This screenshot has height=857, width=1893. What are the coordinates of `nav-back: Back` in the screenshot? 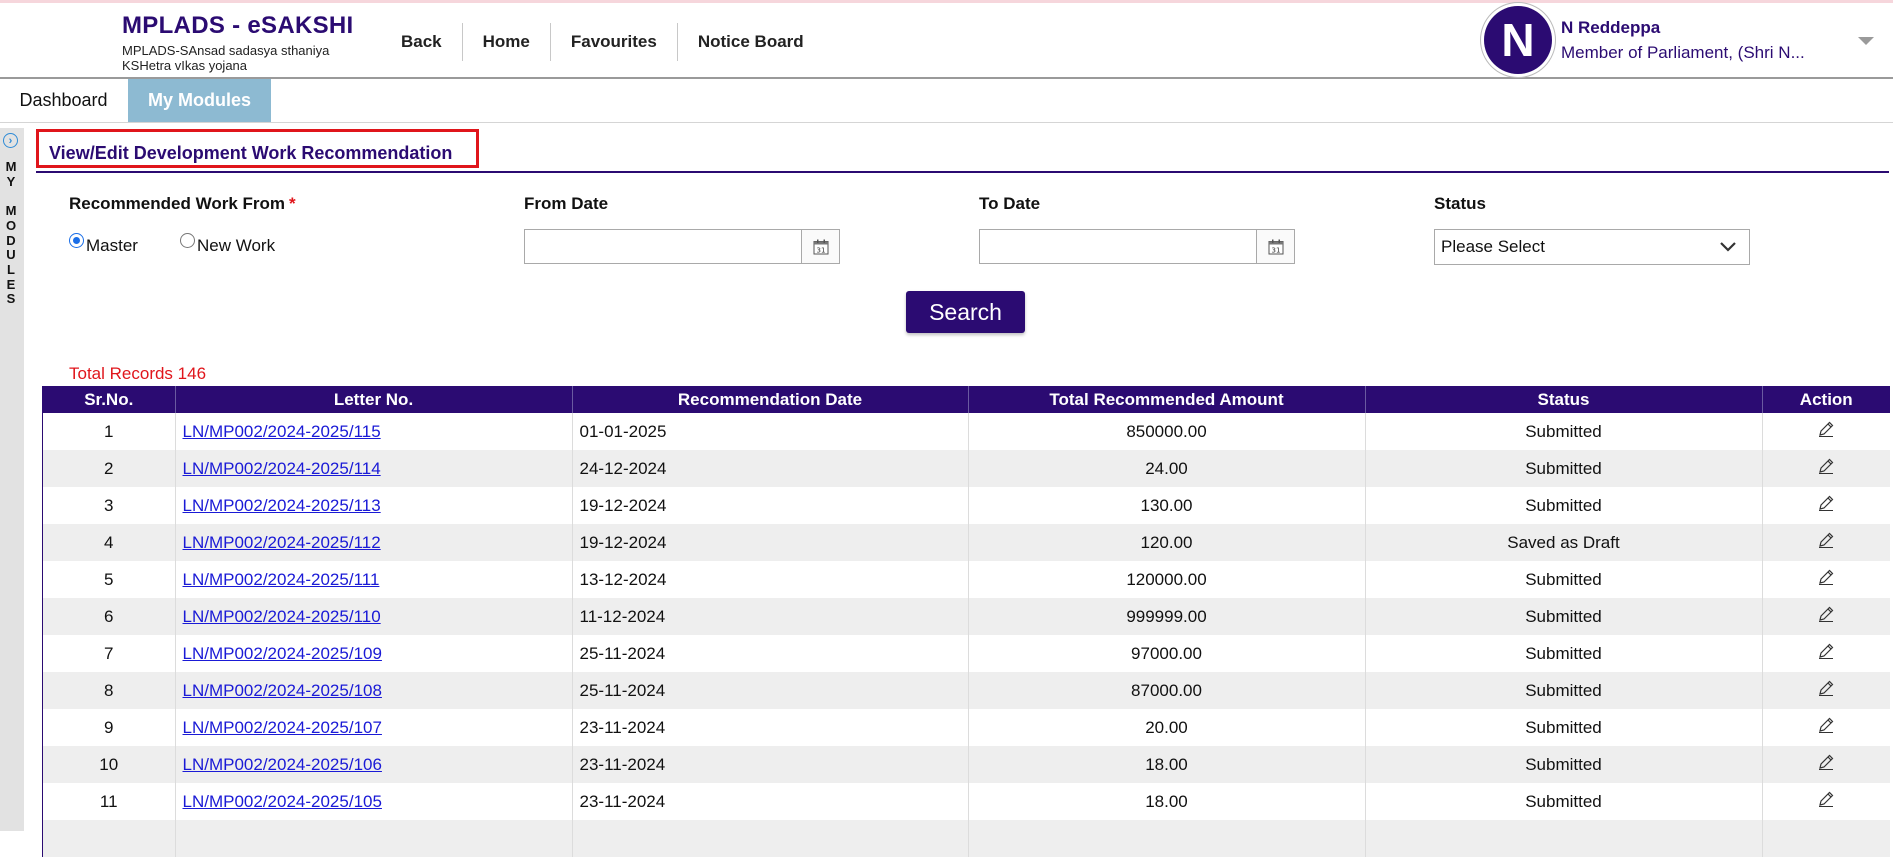 It's located at (422, 42).